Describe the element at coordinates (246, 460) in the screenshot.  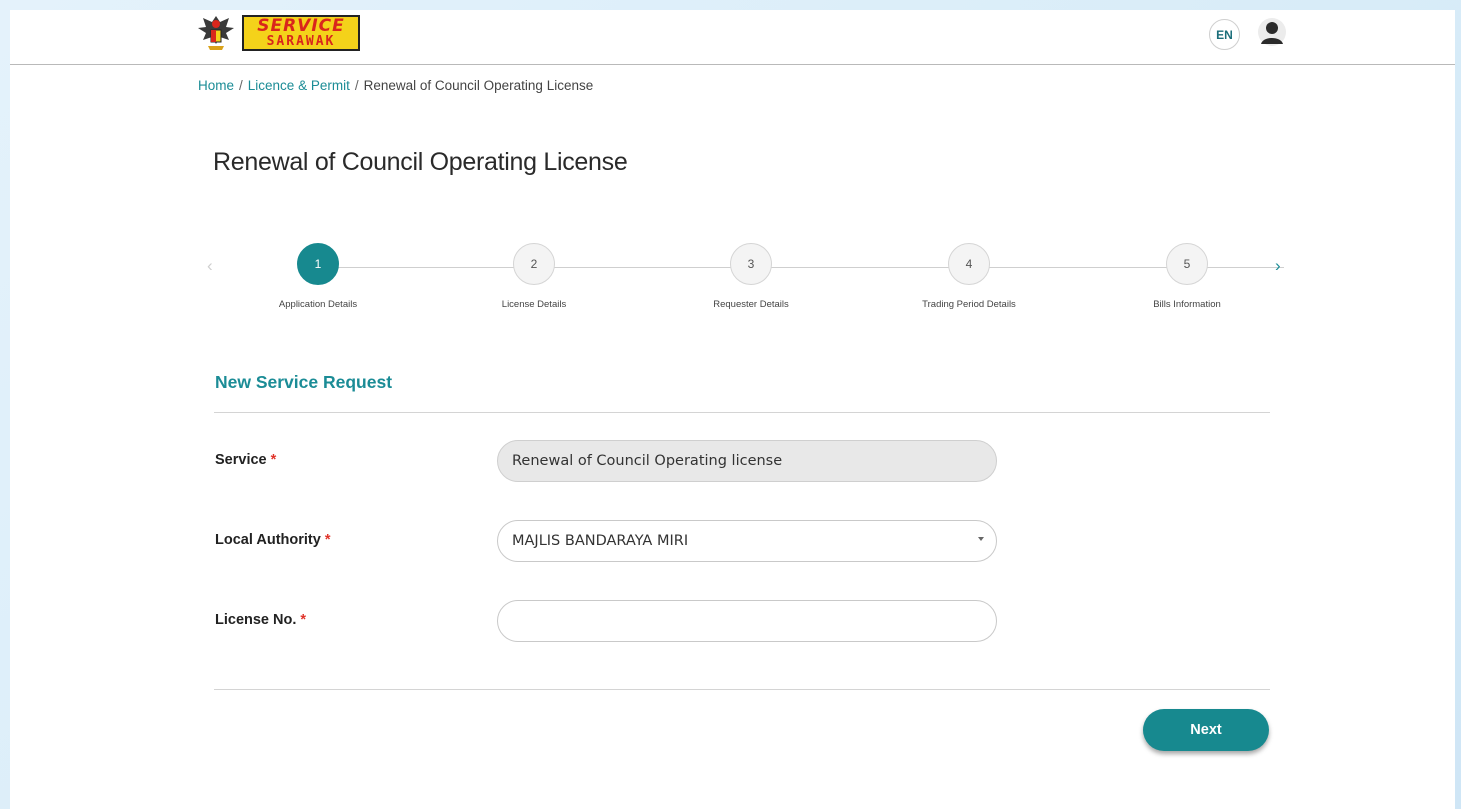
I see `service-label: Service *` at that location.